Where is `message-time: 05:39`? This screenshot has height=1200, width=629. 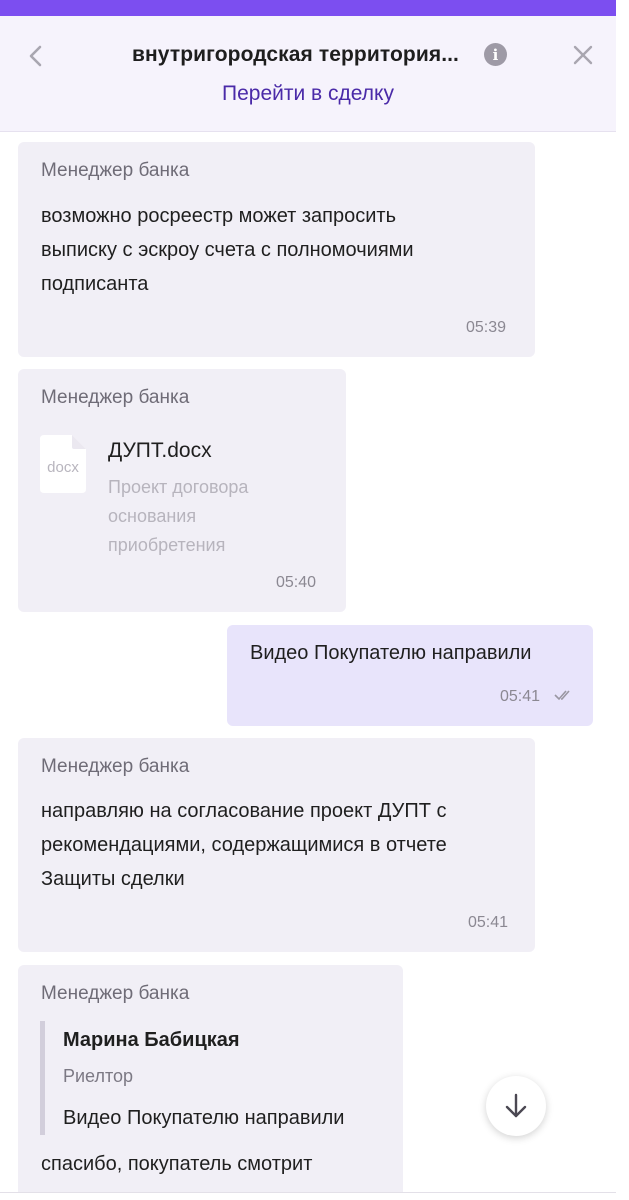
message-time: 05:39 is located at coordinates (486, 327).